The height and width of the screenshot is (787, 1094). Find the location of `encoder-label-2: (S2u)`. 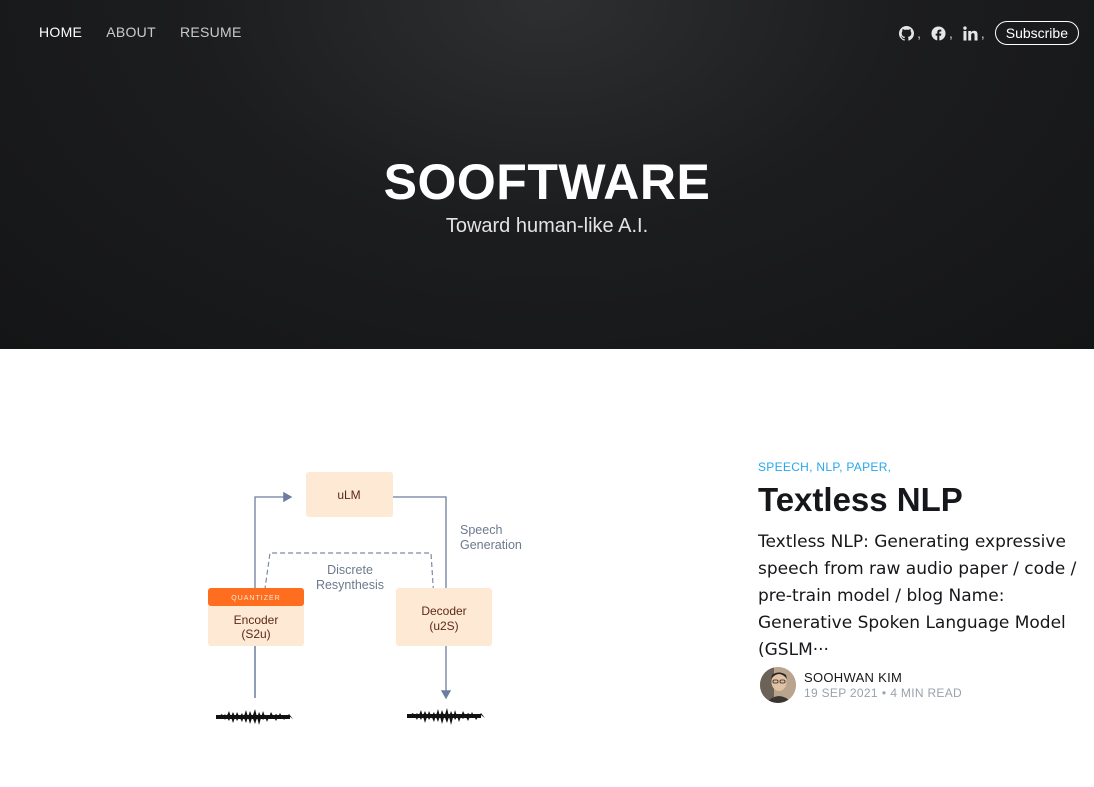

encoder-label-2: (S2u) is located at coordinates (255, 634).